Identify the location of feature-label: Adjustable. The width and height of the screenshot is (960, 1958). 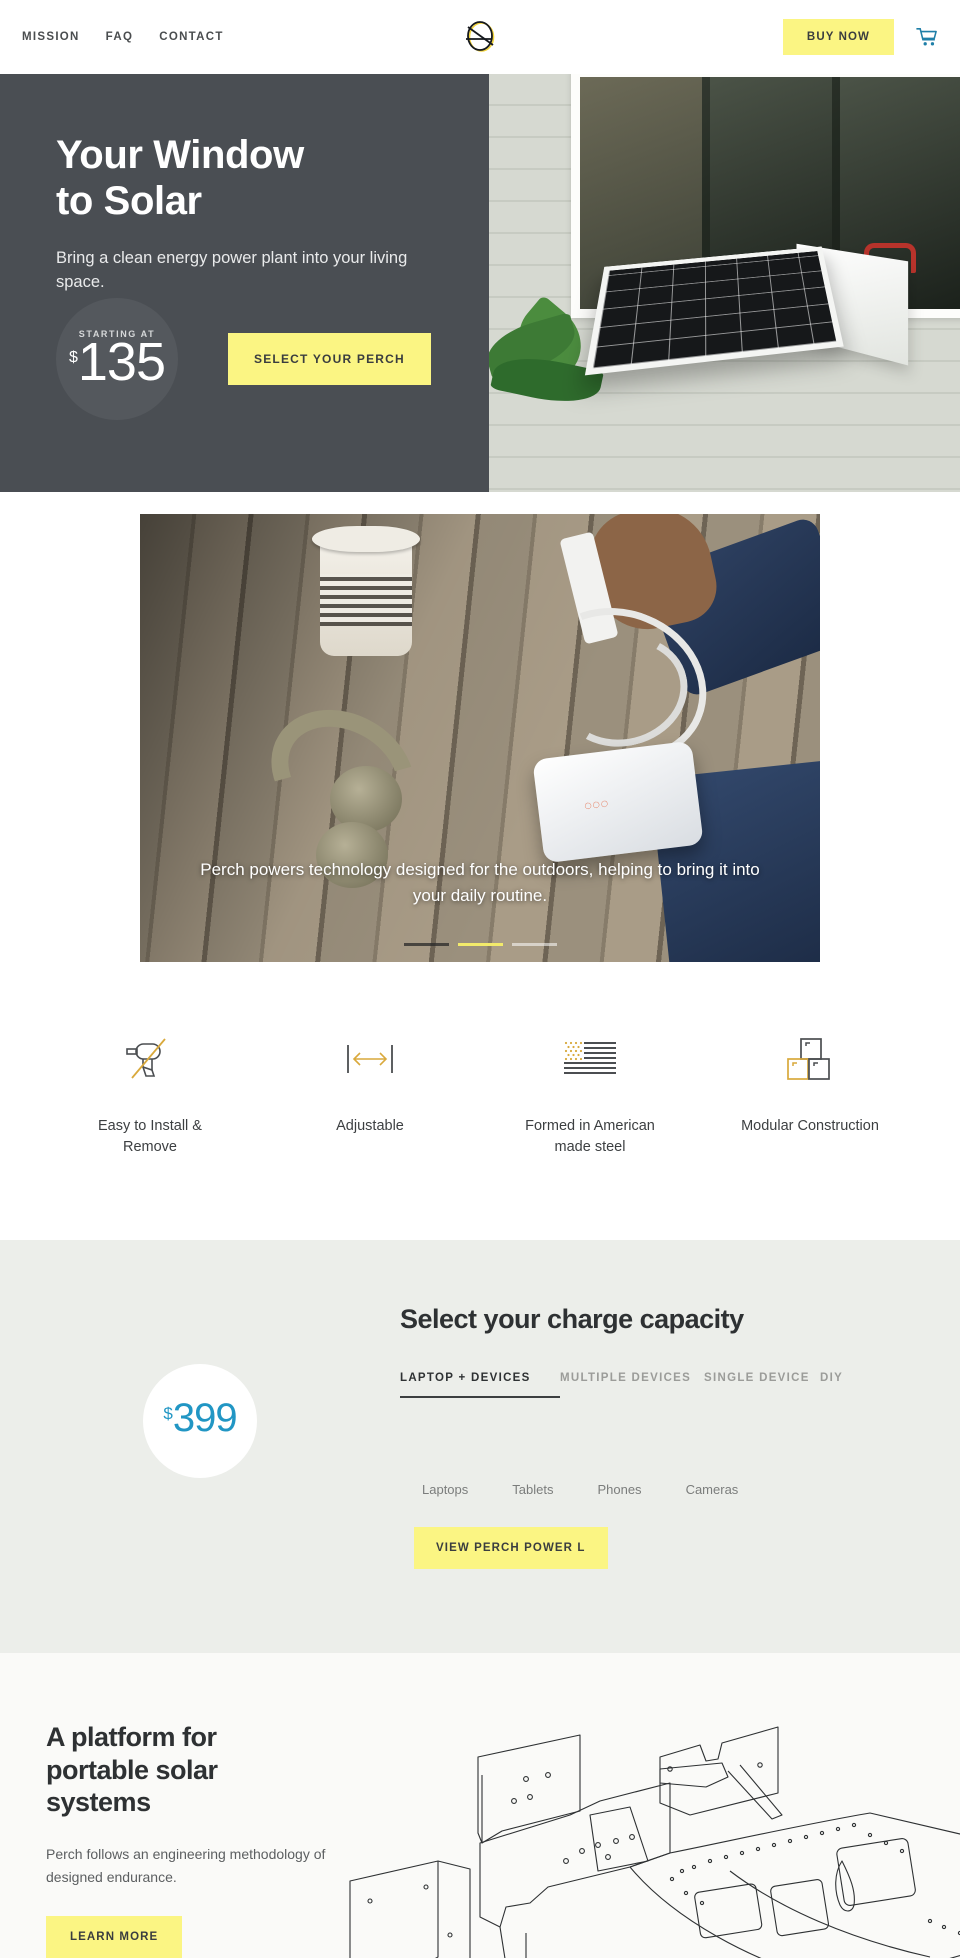
(370, 1126).